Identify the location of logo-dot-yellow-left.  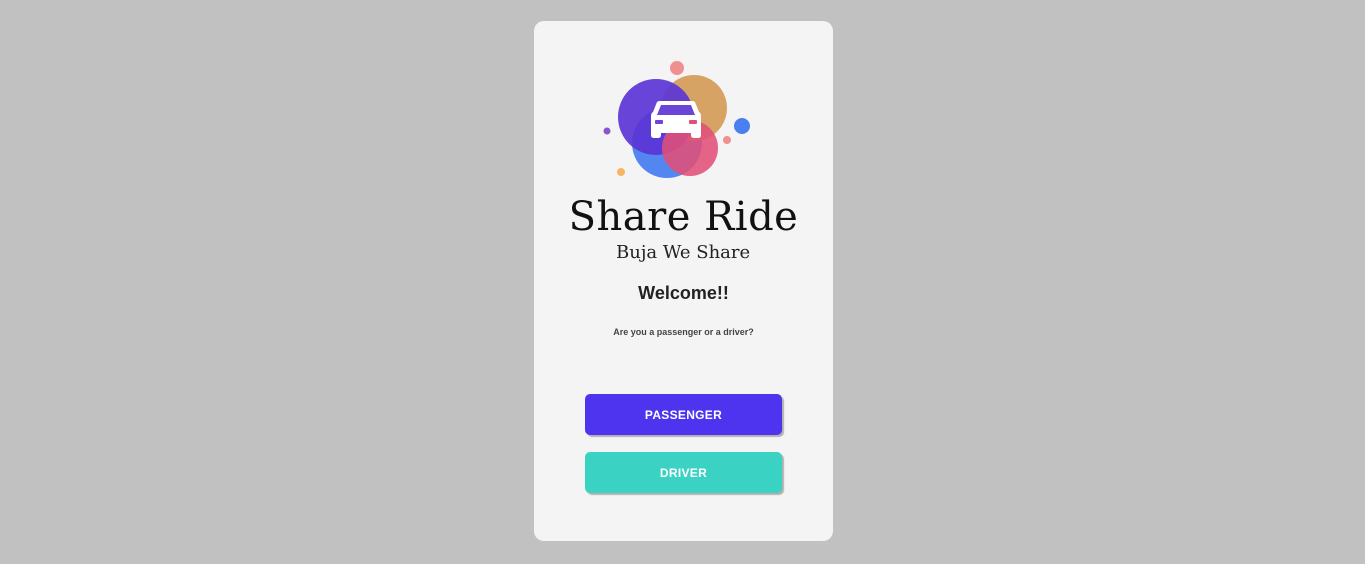
(621, 172).